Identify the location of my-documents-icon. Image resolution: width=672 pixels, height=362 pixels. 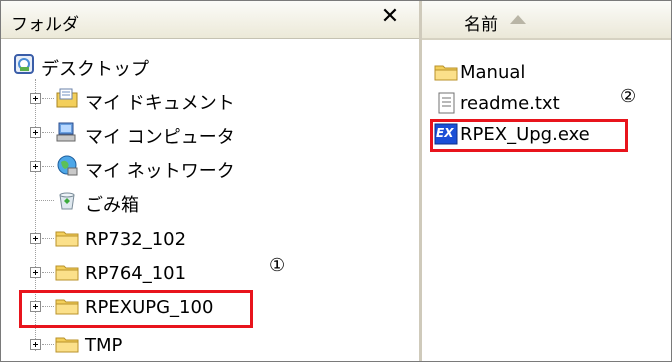
(67, 98).